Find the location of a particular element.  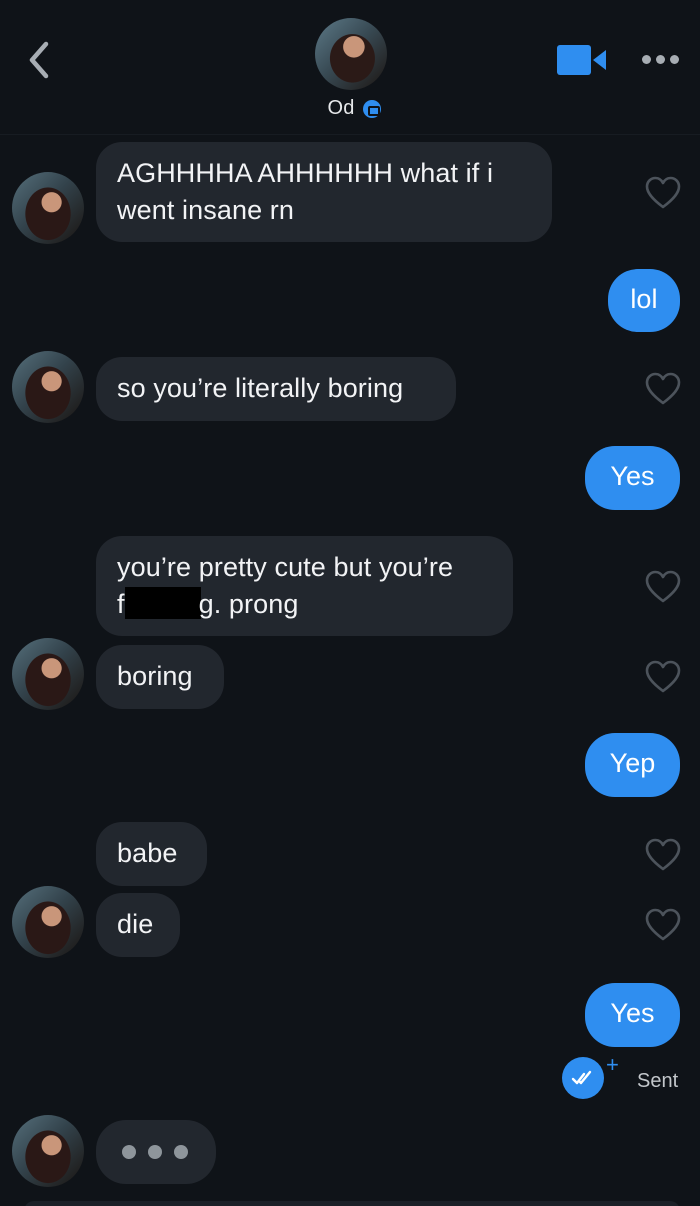

header-divider is located at coordinates (350, 134).